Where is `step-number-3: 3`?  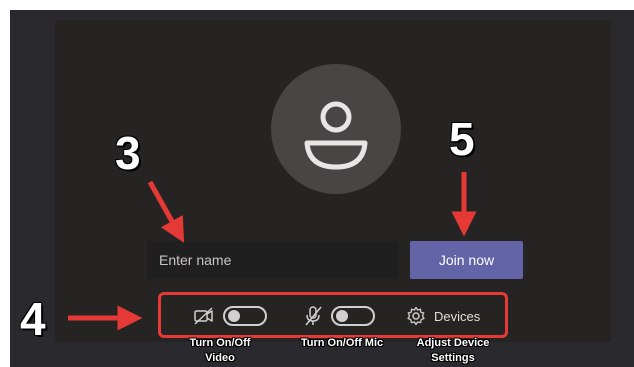
step-number-3: 3 is located at coordinates (128, 153).